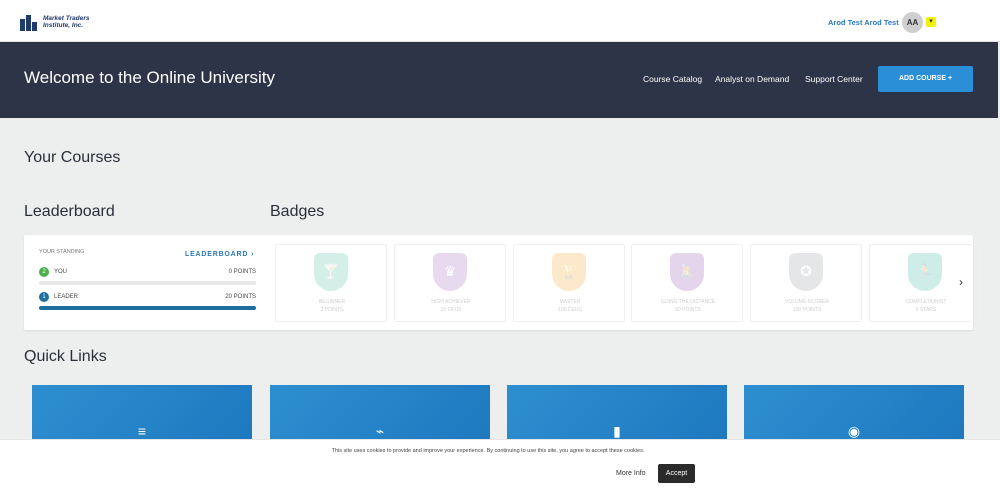 The width and height of the screenshot is (1000, 499). What do you see at coordinates (672, 79) in the screenshot?
I see `nav-course-catalog: Course Catalog` at bounding box center [672, 79].